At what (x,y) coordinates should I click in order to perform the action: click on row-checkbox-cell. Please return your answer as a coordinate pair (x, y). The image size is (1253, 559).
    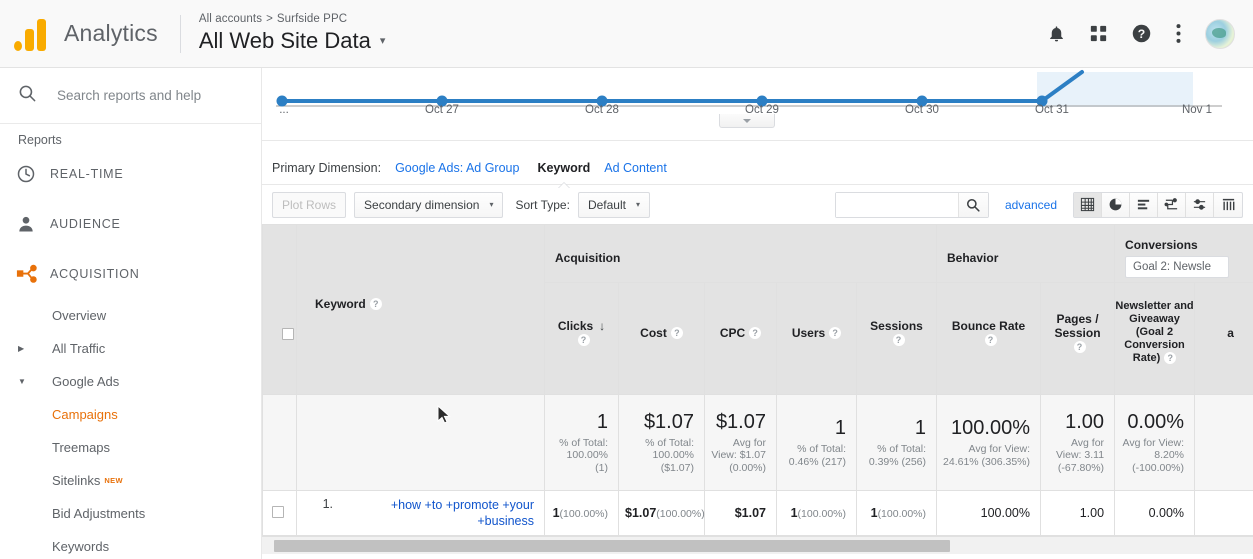
    Looking at the image, I should click on (279, 513).